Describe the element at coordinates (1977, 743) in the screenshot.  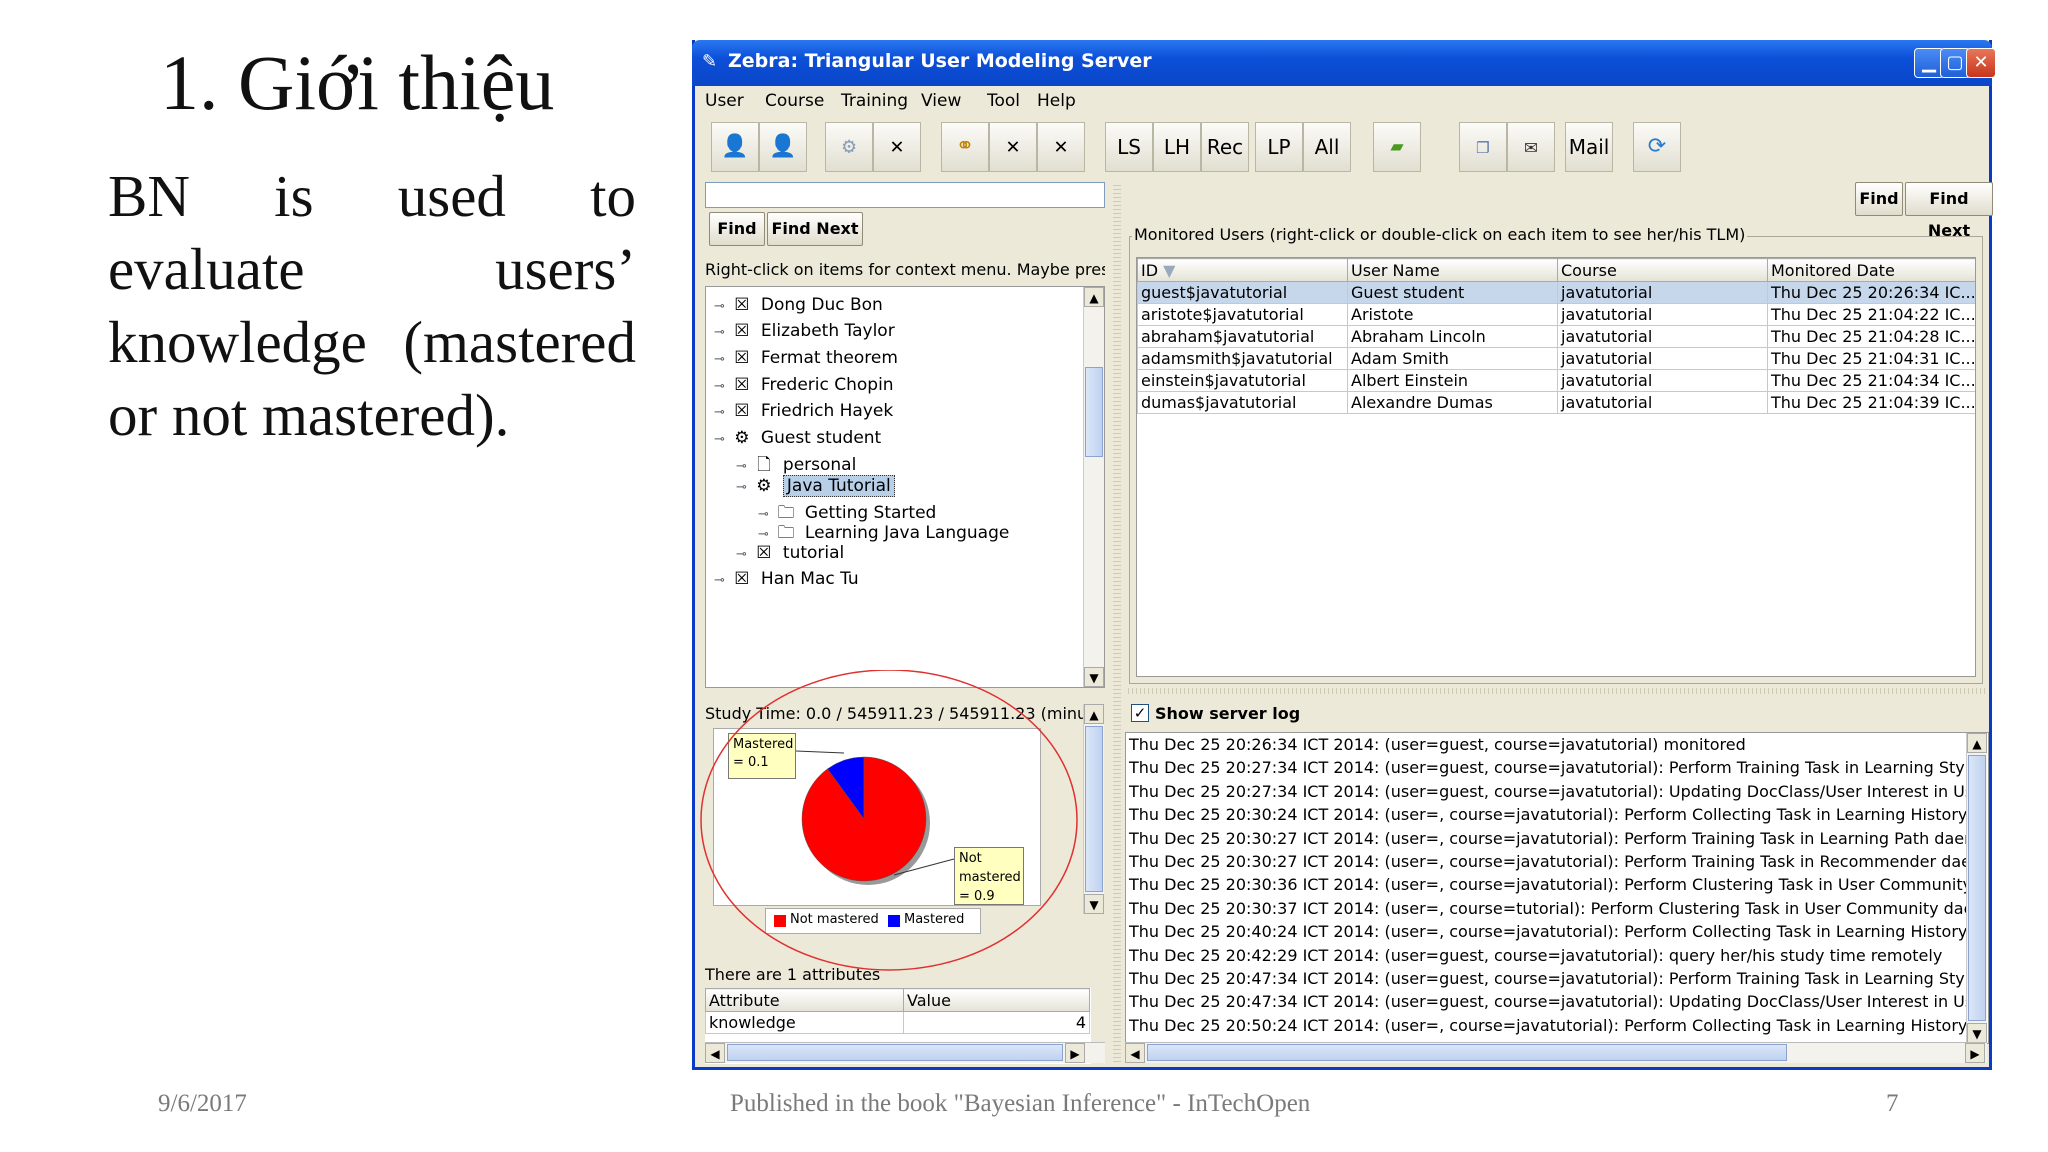
I see `log-scroll-up-icon: ▲` at that location.